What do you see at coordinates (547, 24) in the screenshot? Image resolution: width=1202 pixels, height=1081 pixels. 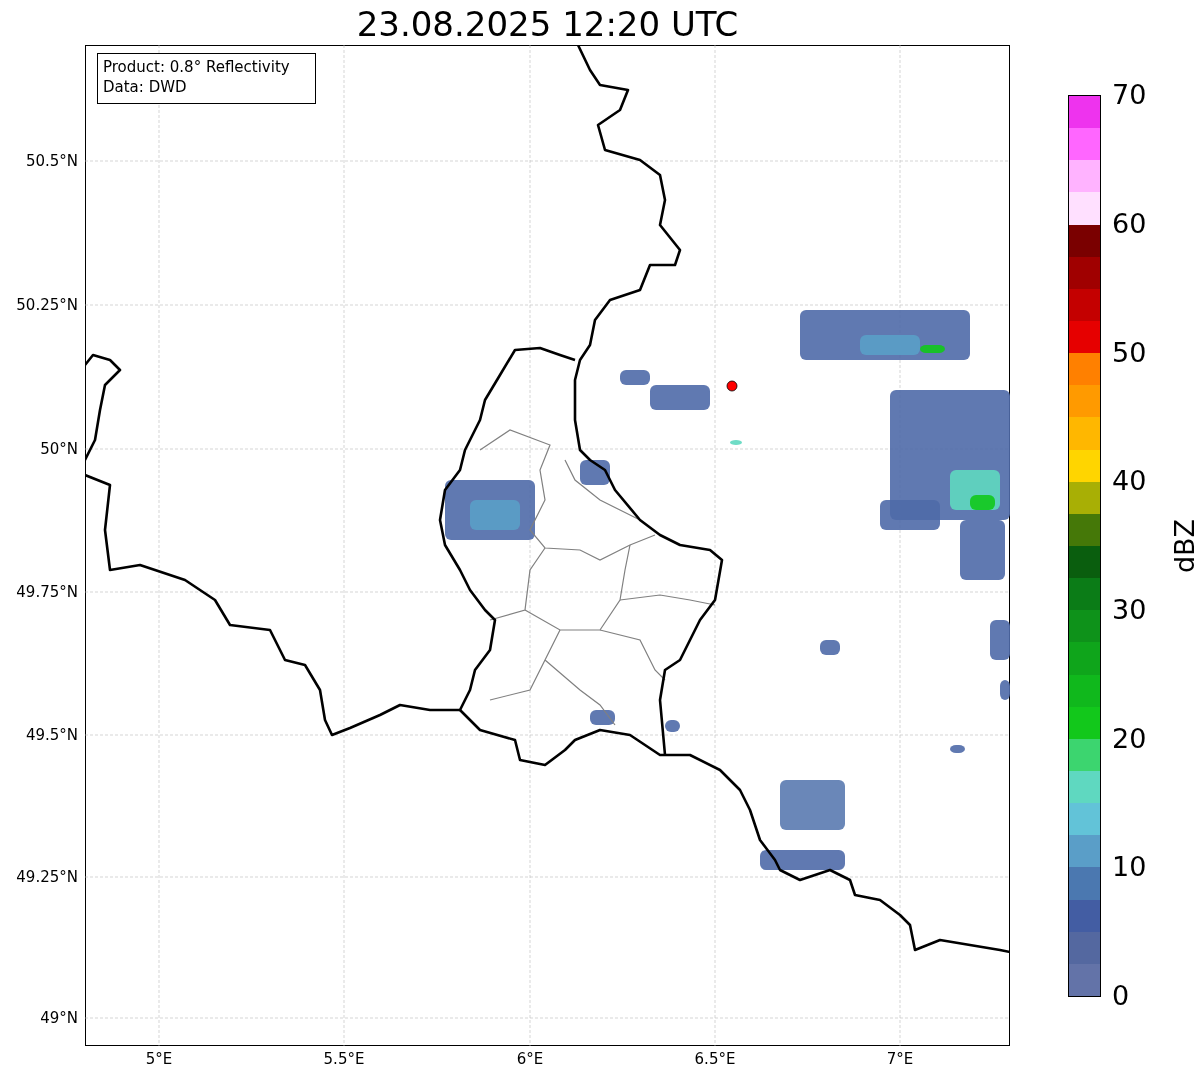 I see `chart-title: 23.08.2025 12:20 UTC` at bounding box center [547, 24].